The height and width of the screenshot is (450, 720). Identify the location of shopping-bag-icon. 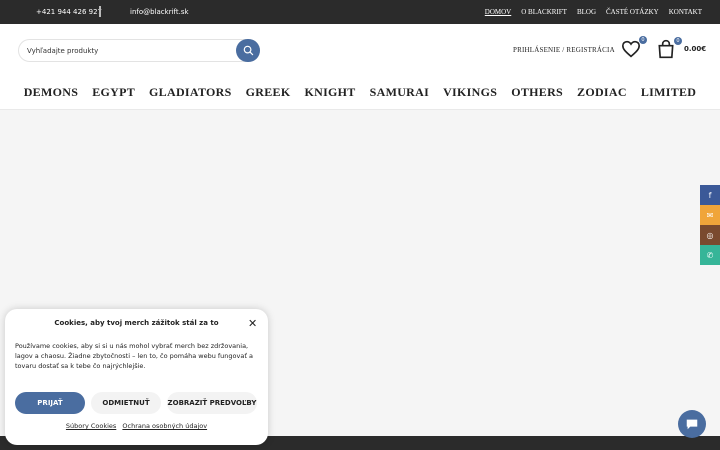
(666, 49).